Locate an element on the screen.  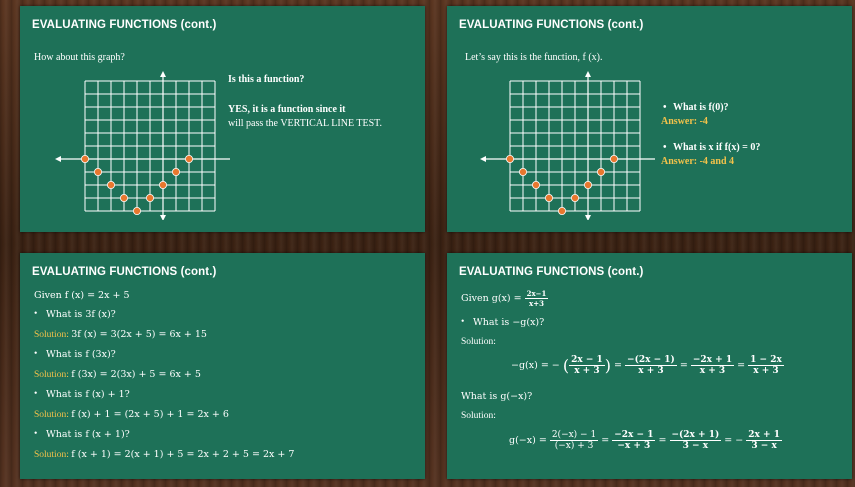
given-fraction: 2x−1 x+3 is located at coordinates (536, 298).